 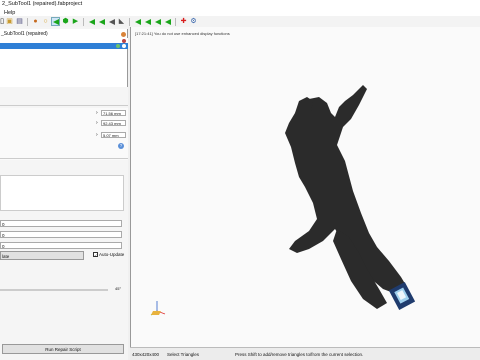 What do you see at coordinates (183, 354) in the screenshot?
I see `status-mode: Select Triangles` at bounding box center [183, 354].